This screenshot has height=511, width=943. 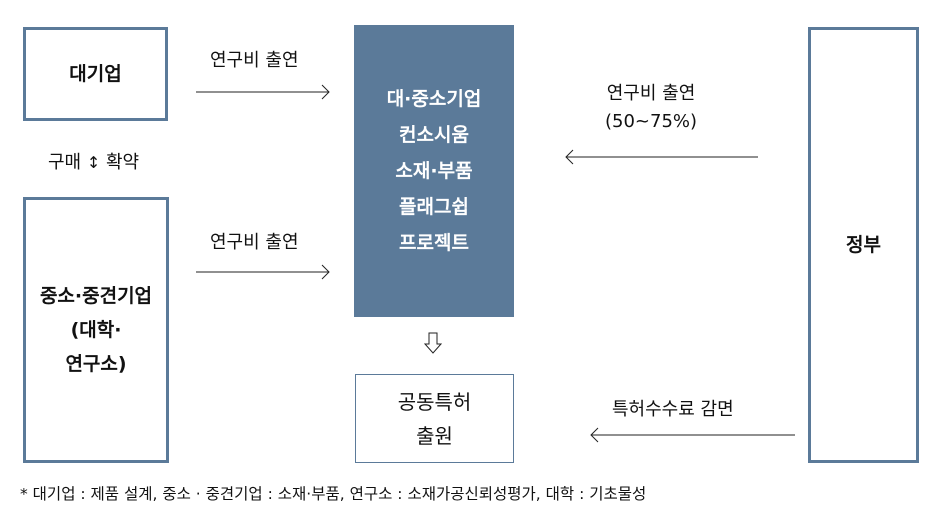 What do you see at coordinates (433, 343) in the screenshot?
I see `down-hollow-arrow-icon` at bounding box center [433, 343].